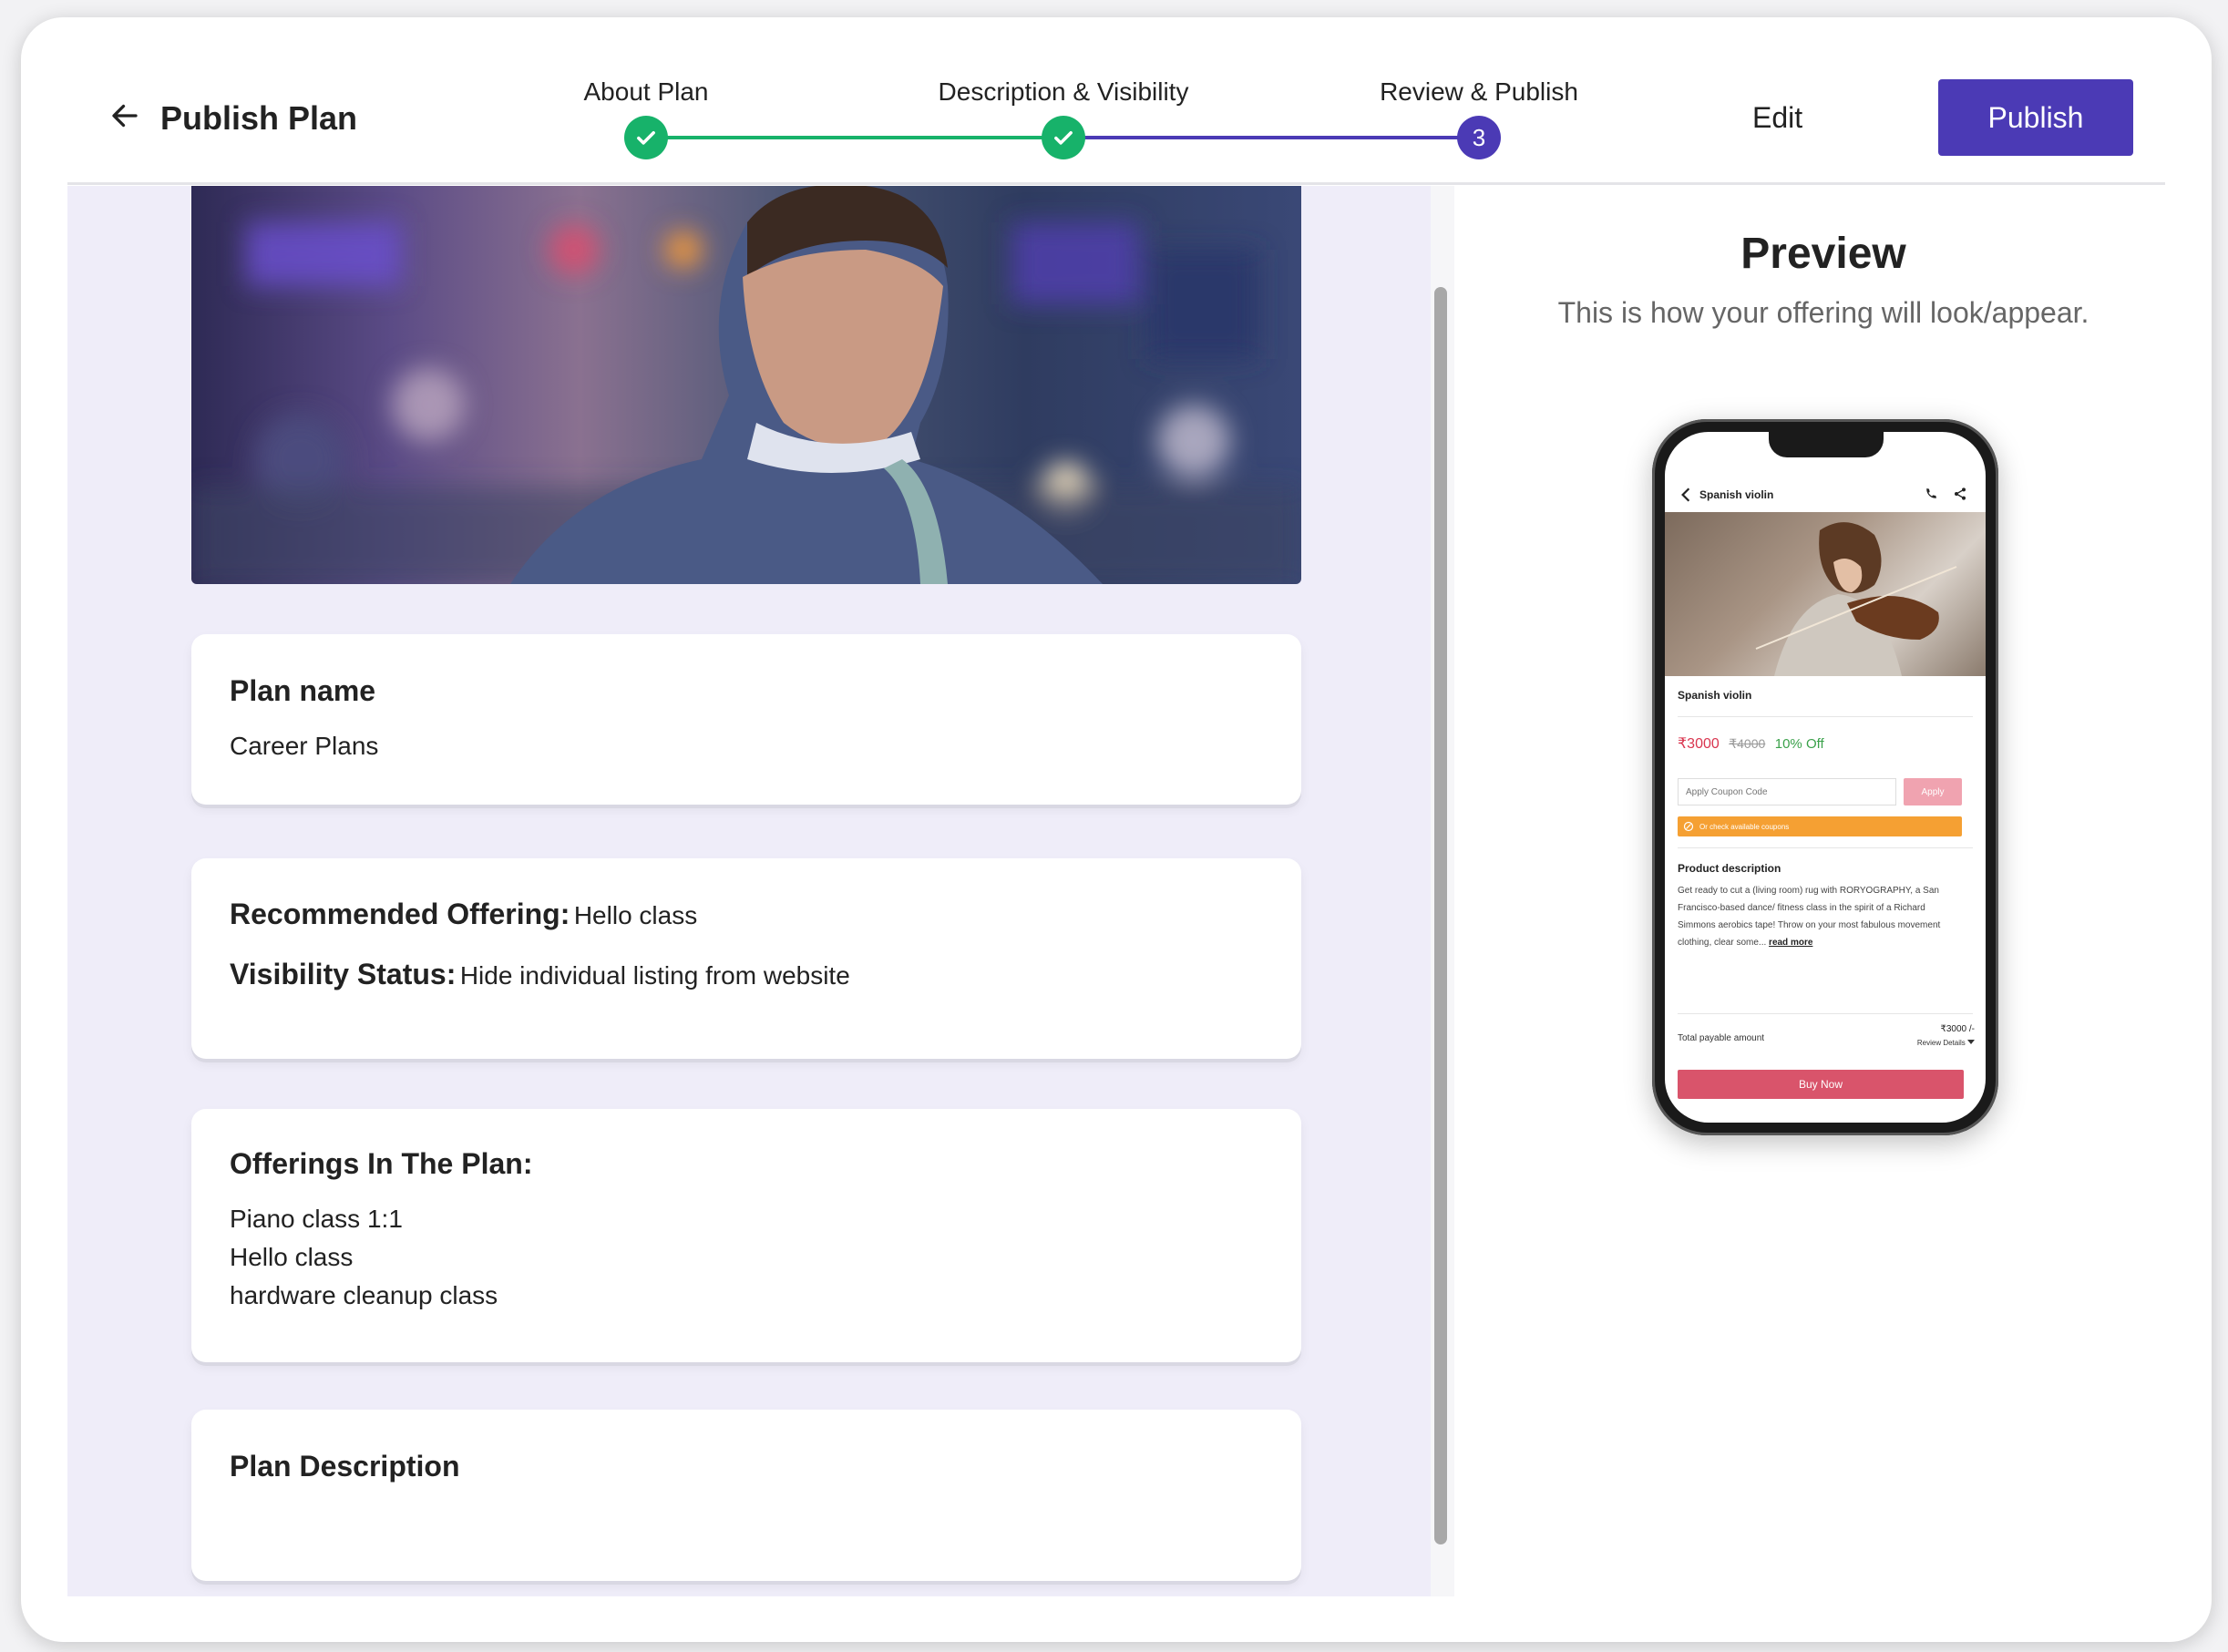 This screenshot has width=2228, height=1652. What do you see at coordinates (1688, 826) in the screenshot?
I see `coupon-icon` at bounding box center [1688, 826].